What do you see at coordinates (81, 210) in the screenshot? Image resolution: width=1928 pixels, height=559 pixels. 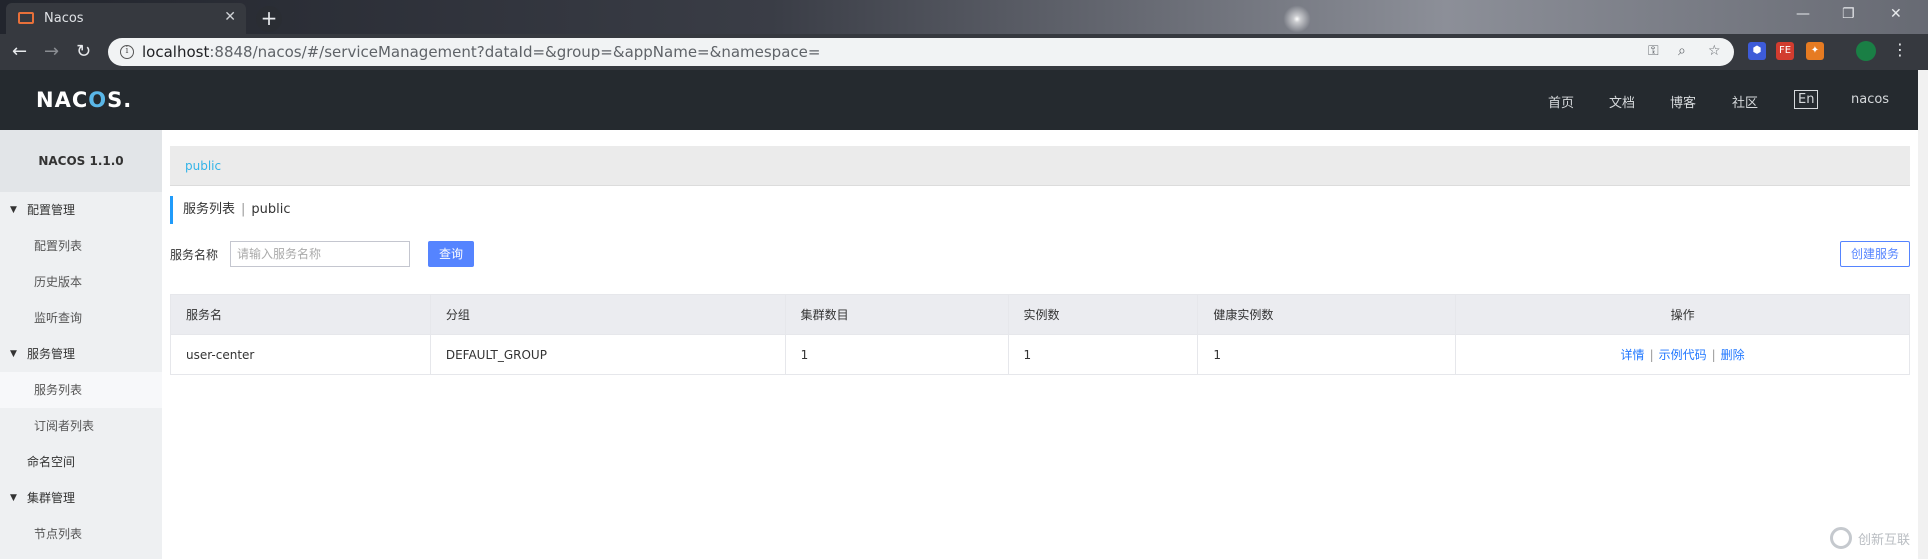 I see `sidebar-group-config: ▼ 配置管理` at bounding box center [81, 210].